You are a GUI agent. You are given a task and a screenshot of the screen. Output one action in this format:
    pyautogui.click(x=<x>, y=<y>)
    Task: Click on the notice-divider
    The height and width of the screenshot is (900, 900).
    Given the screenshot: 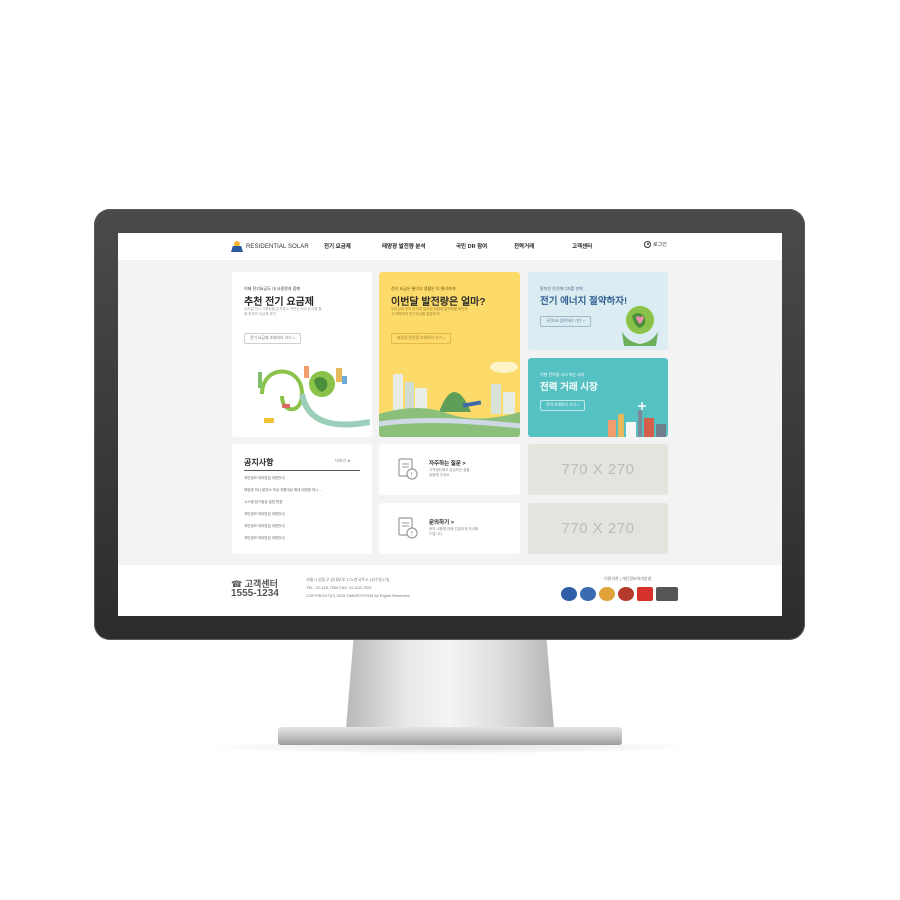 What is the action you would take?
    pyautogui.click(x=302, y=470)
    